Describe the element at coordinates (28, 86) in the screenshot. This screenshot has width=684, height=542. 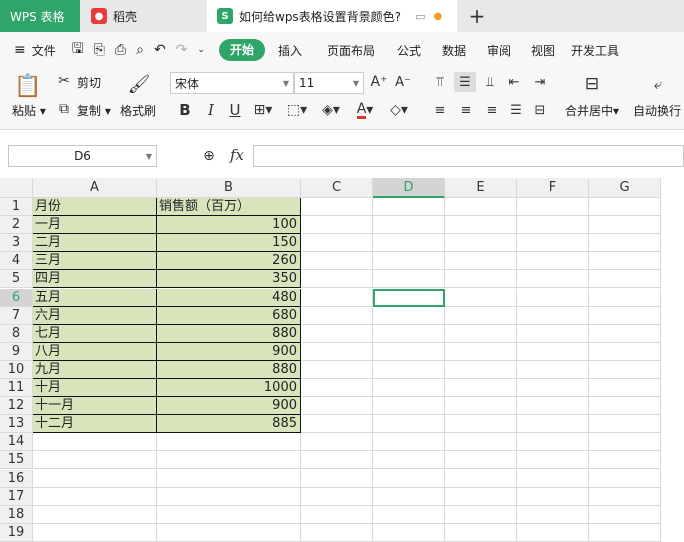
I see `paste-icon: 📋` at that location.